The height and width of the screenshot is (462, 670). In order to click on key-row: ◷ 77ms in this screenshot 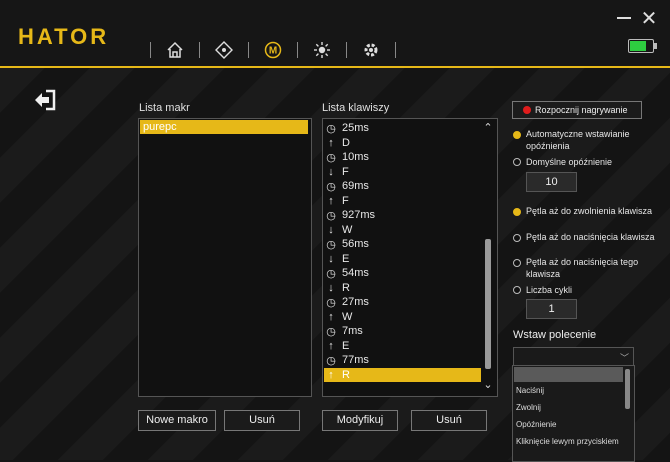, I will do `click(402, 360)`.